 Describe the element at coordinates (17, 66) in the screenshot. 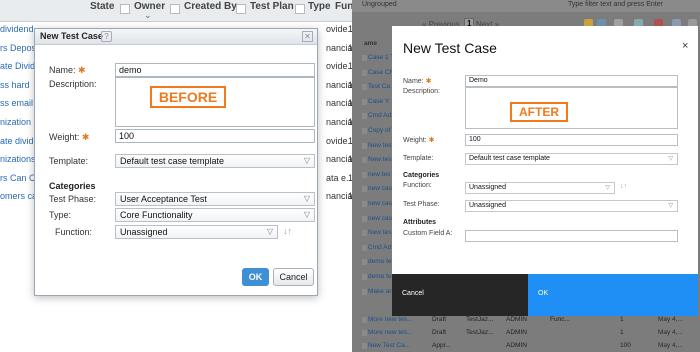

I see `row-name: ate Divid` at that location.